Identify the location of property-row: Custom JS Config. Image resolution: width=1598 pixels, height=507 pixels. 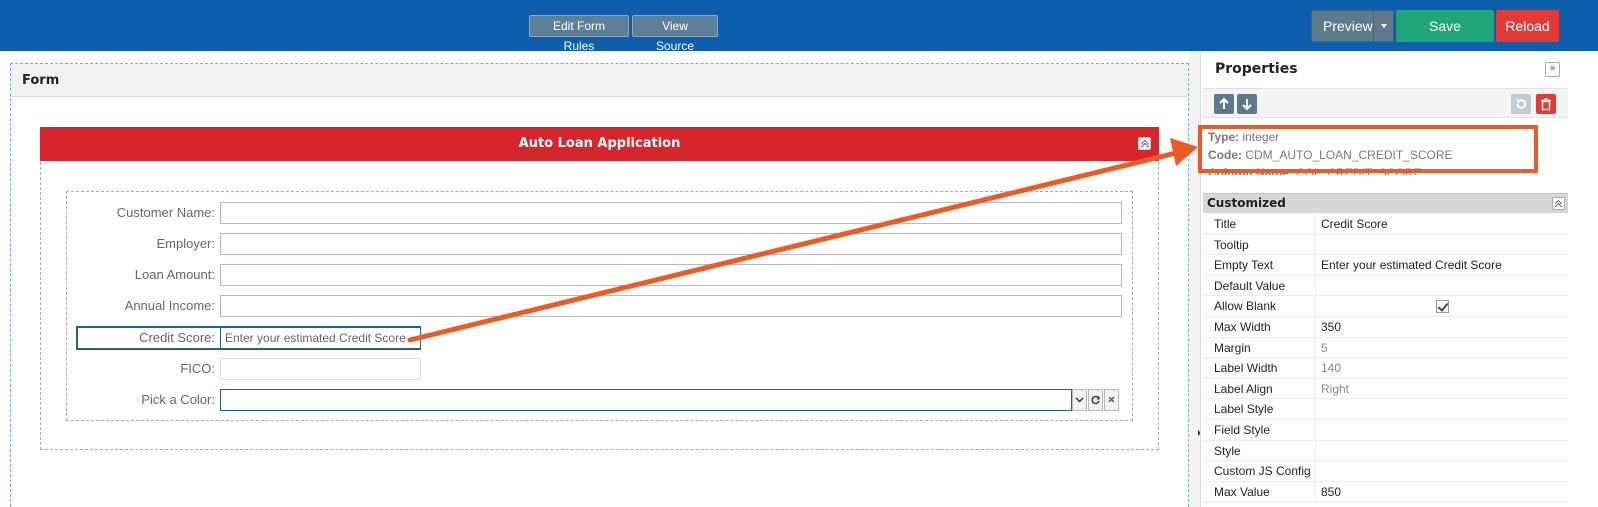
(1385, 471).